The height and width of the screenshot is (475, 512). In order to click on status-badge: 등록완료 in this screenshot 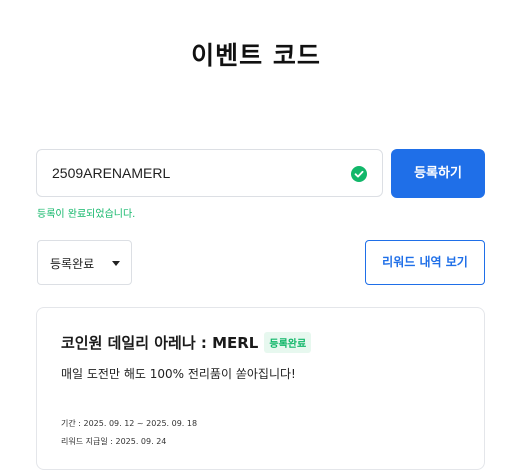, I will do `click(288, 342)`.